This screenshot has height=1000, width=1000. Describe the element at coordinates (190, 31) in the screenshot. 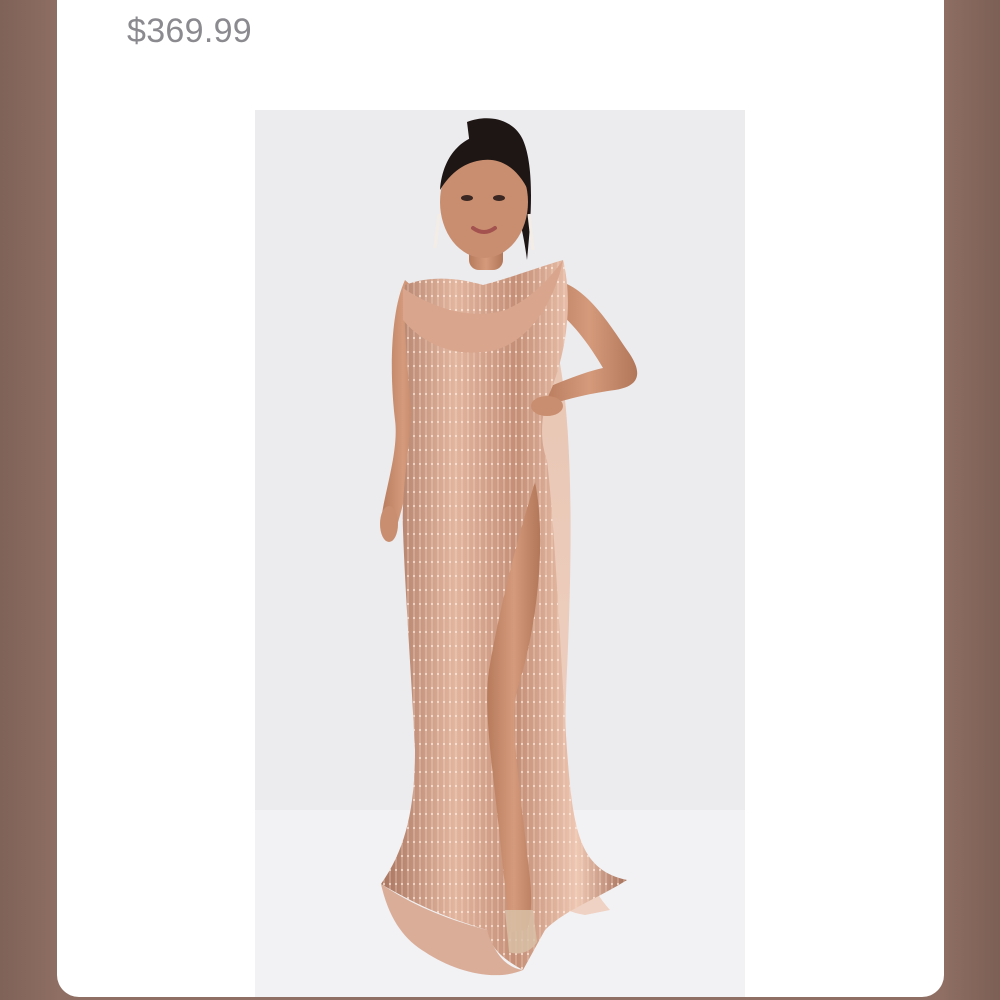

I see `price-label: $369.99` at that location.